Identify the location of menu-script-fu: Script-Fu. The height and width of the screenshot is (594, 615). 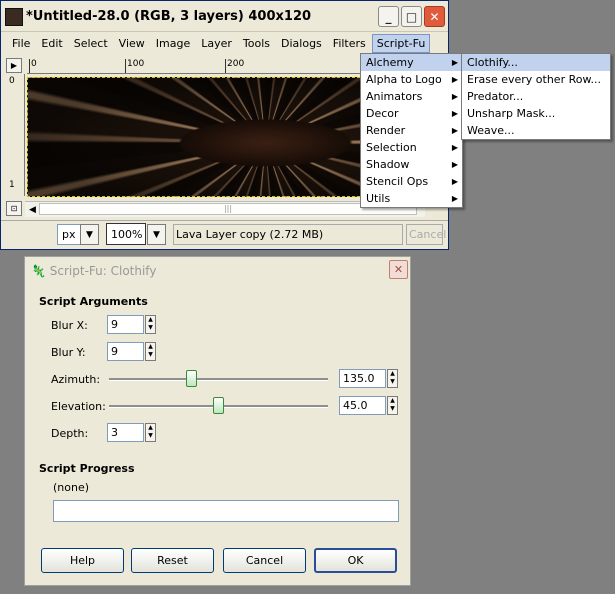
(401, 43).